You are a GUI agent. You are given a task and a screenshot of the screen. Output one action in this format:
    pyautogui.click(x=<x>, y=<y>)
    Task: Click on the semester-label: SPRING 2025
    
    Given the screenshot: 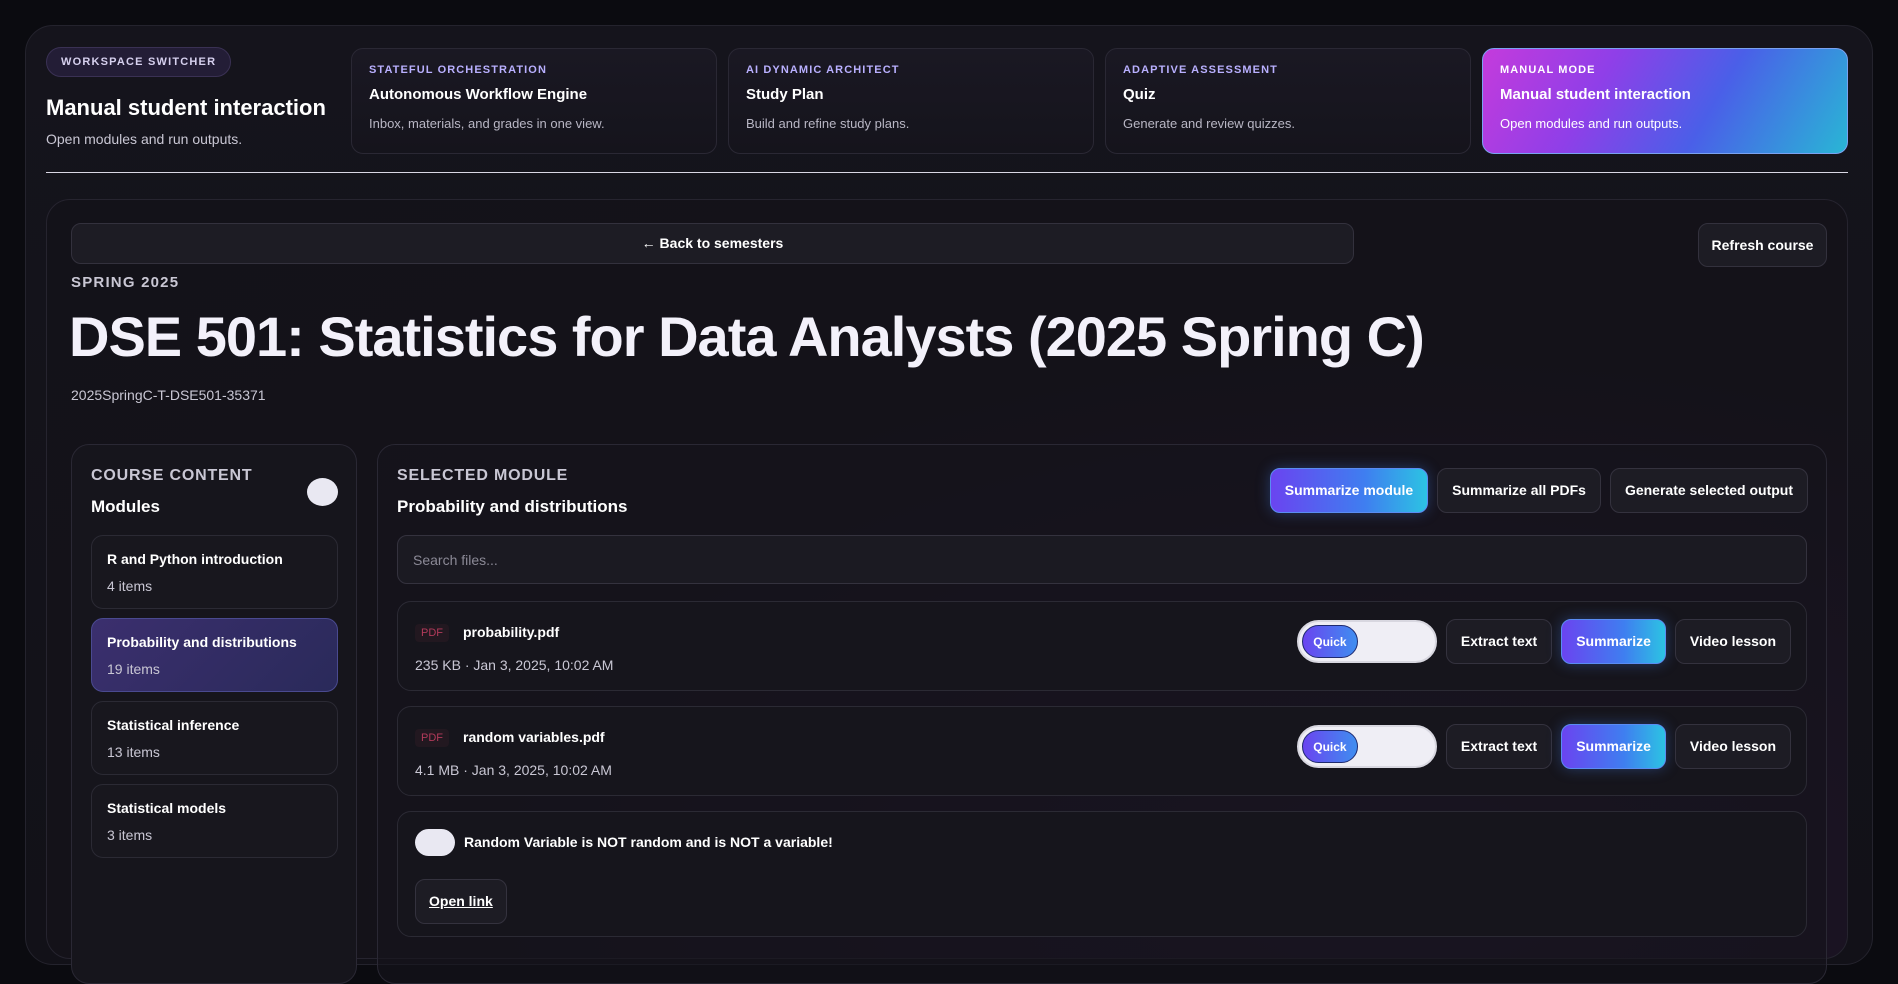 What is the action you would take?
    pyautogui.click(x=125, y=282)
    